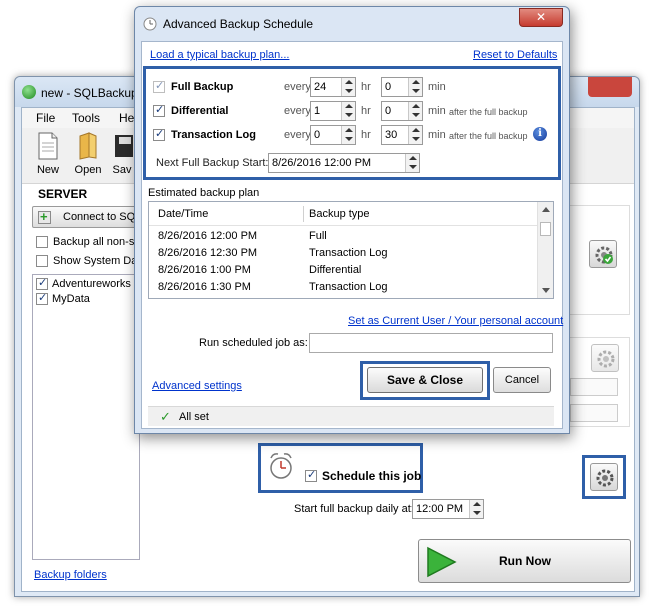 The width and height of the screenshot is (660, 609). I want to click on full-hr-value: 24, so click(320, 87).